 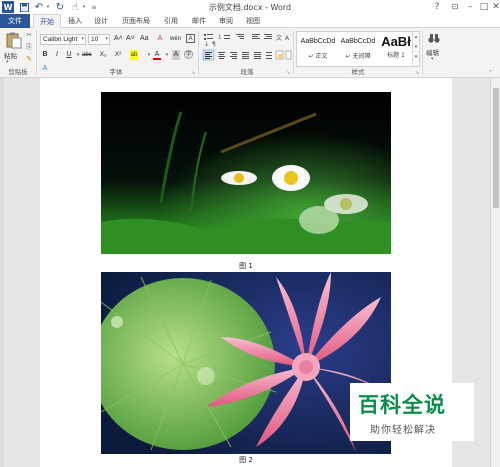 I want to click on window-title: 示例文档.docx - Word, so click(x=250, y=7).